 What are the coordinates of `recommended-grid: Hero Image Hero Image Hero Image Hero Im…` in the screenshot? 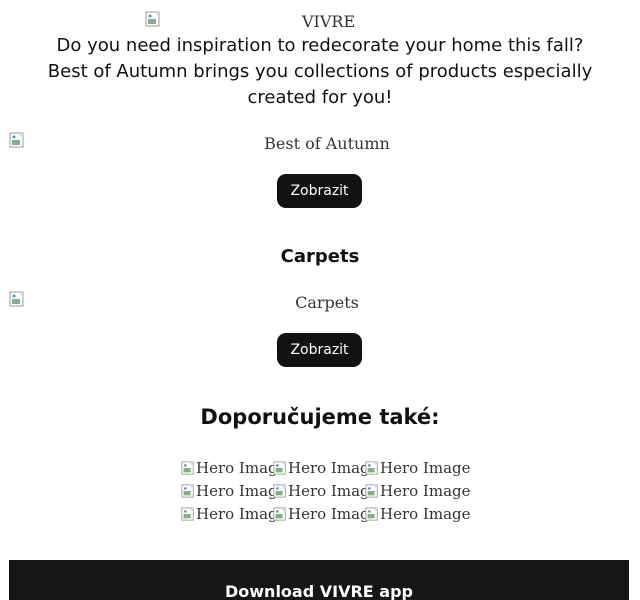 It's located at (326, 490).